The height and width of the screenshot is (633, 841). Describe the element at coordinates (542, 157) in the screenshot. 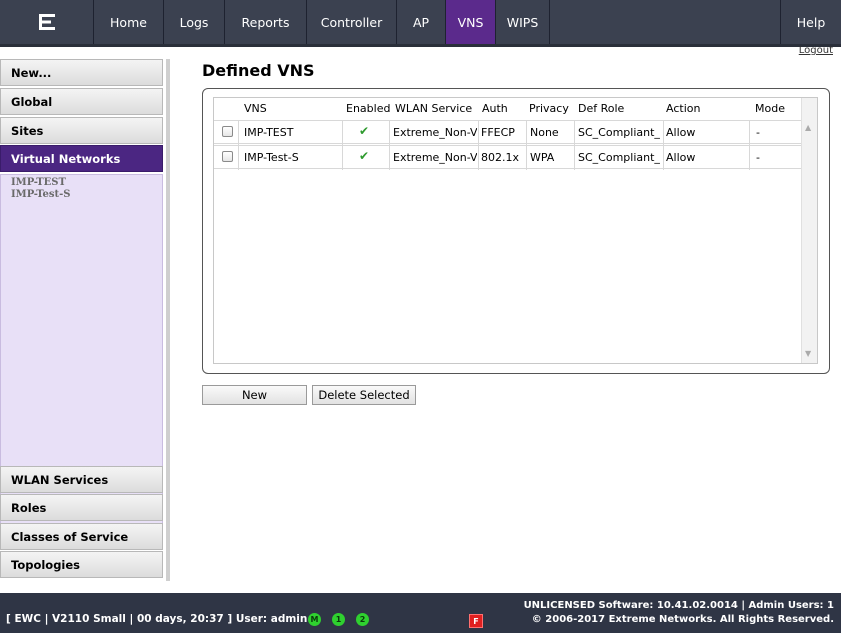

I see `cell-privacy: WPA` at that location.